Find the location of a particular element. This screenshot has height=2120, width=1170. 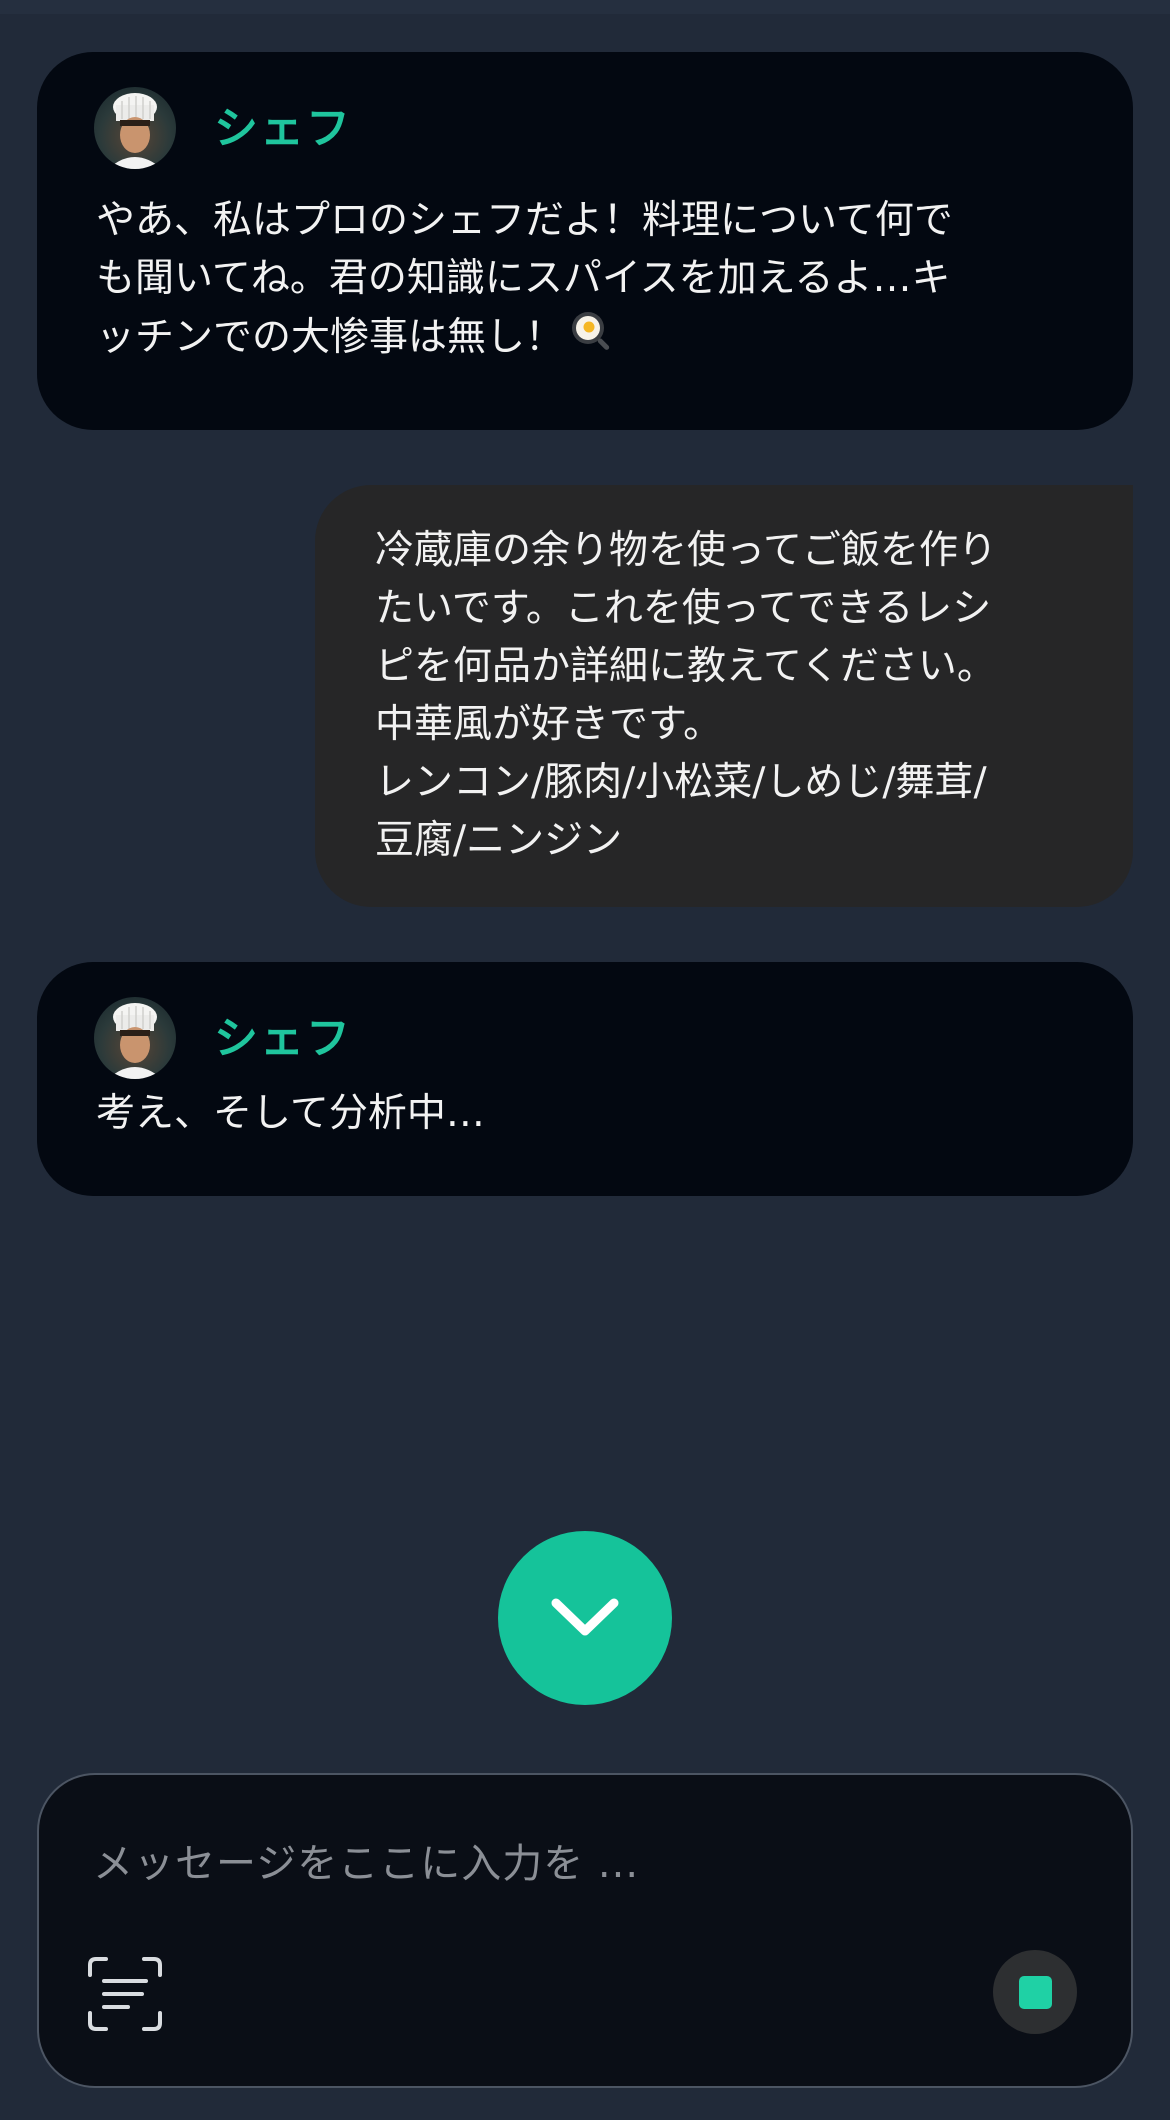

stop-generation-button is located at coordinates (1035, 1992).